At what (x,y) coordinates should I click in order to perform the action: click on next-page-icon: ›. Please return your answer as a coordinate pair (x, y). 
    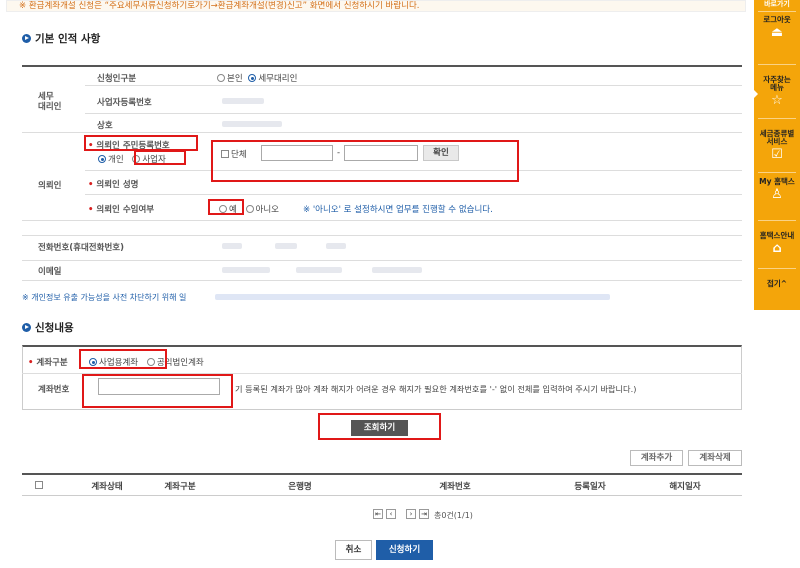
    Looking at the image, I should click on (411, 514).